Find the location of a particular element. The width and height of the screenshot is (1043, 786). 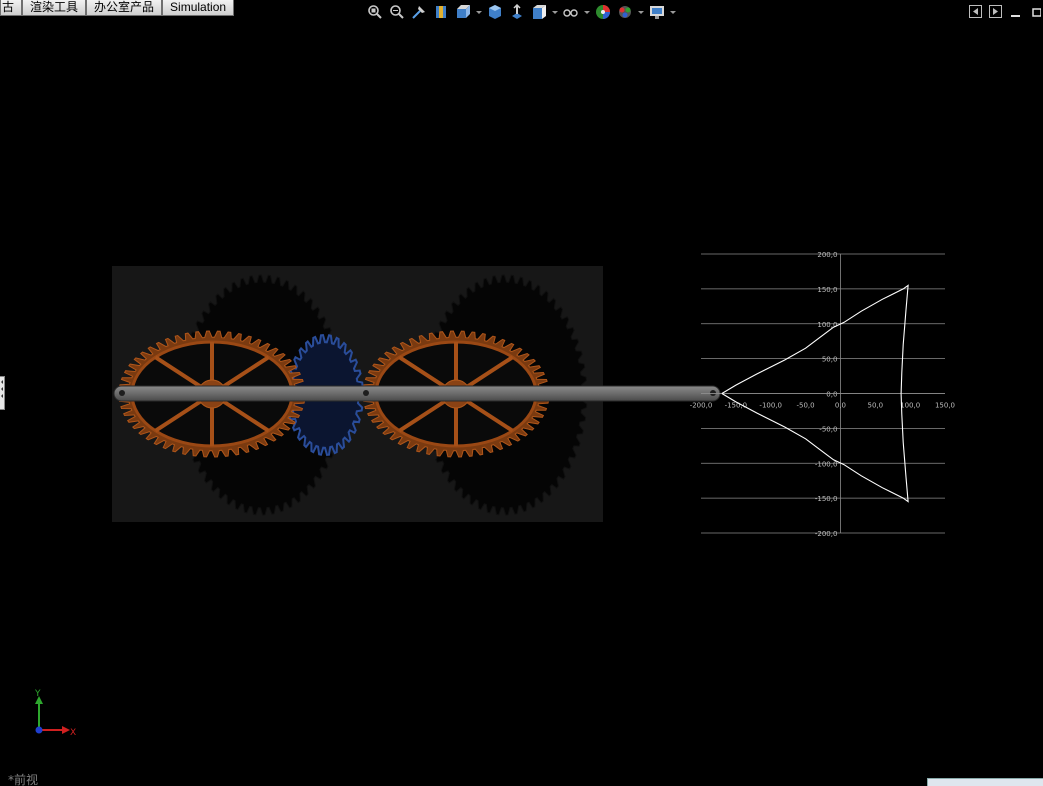

connecting-rod is located at coordinates (417, 393).